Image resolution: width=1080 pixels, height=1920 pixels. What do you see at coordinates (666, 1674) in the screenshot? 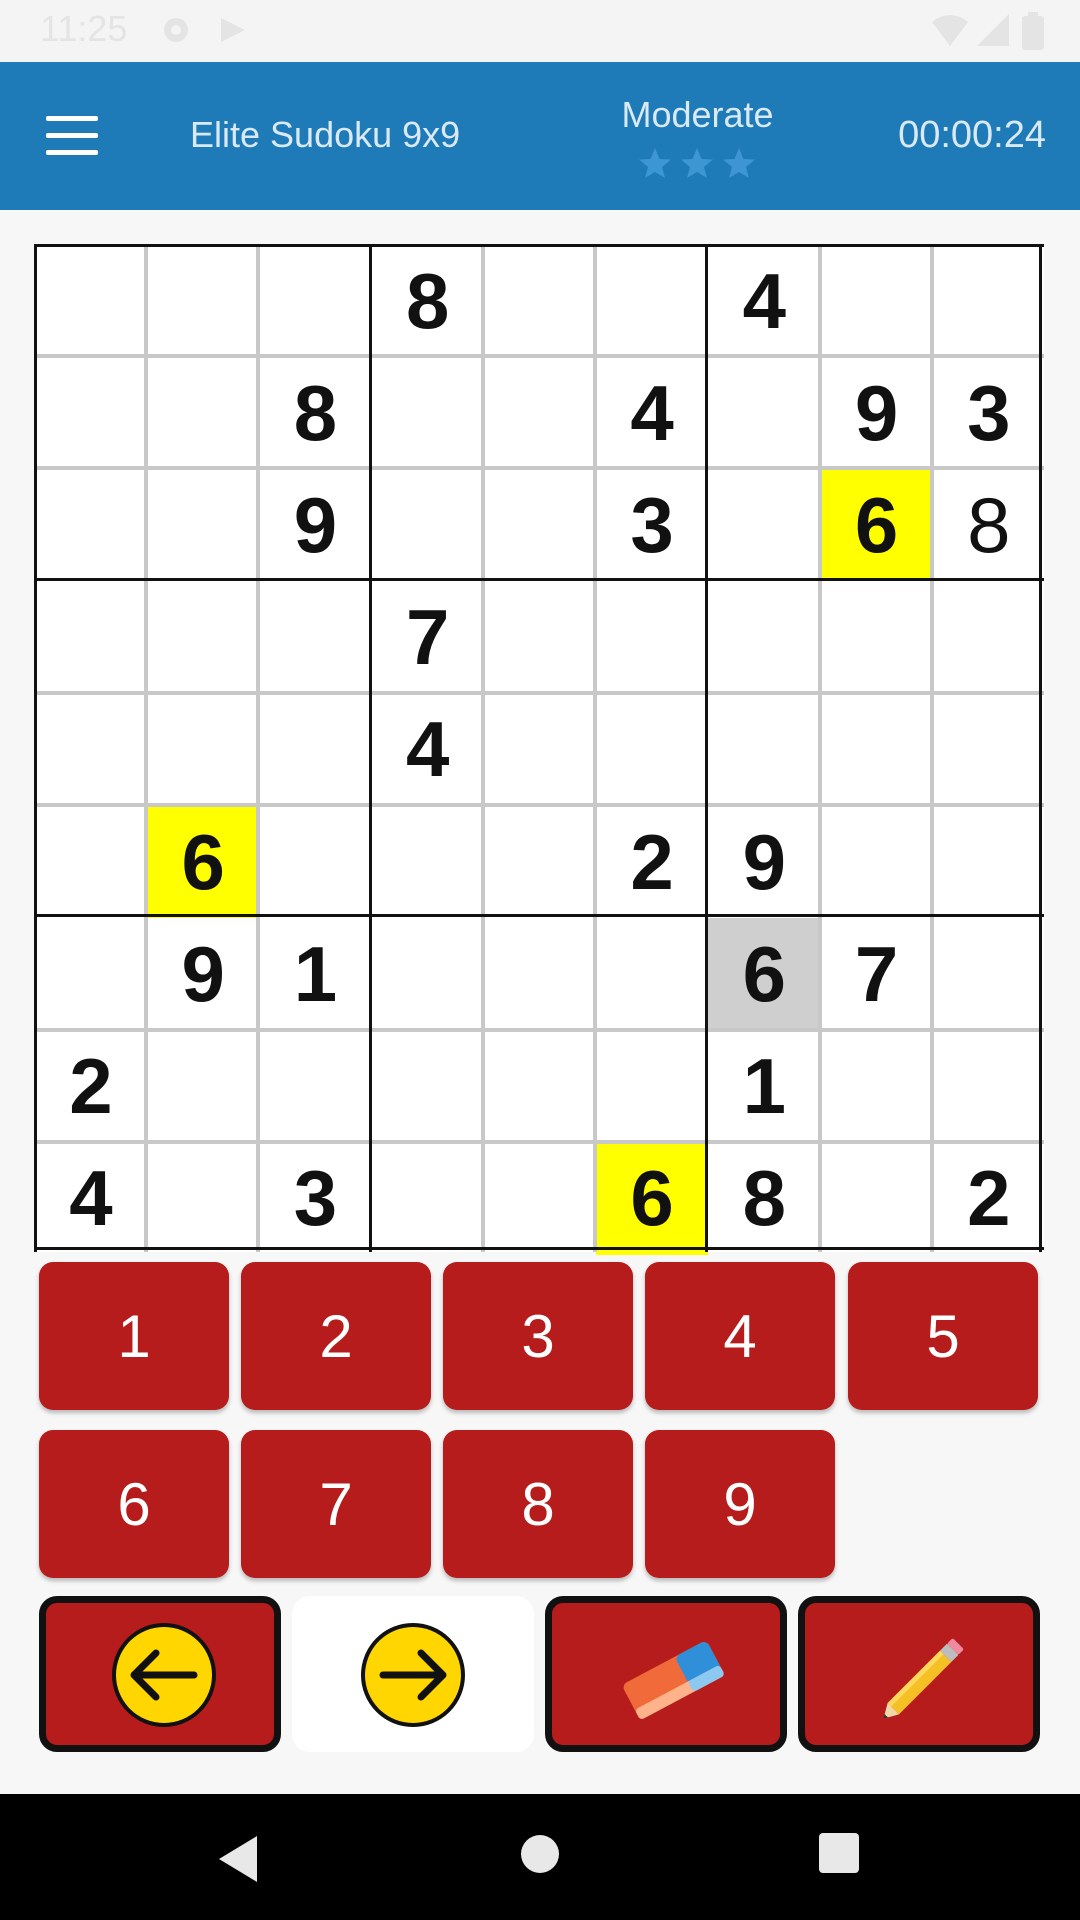
I see `erase-button` at bounding box center [666, 1674].